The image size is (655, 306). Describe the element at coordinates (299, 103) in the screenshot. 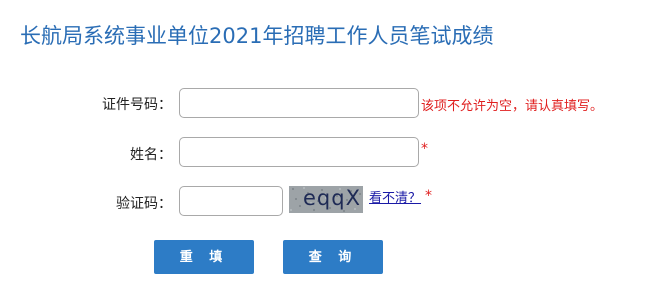

I see `id-number-input` at that location.